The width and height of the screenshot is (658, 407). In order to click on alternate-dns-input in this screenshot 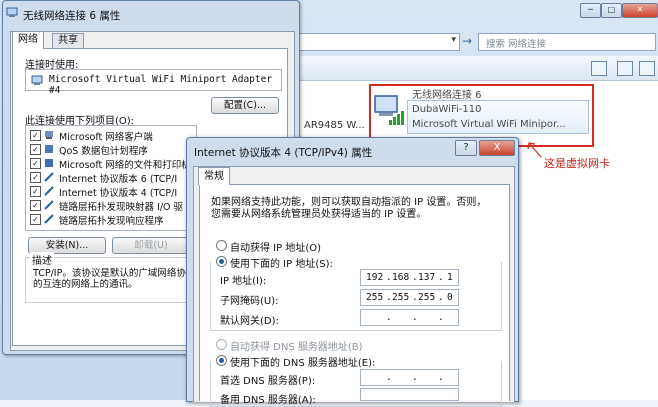, I will do `click(409, 394)`.